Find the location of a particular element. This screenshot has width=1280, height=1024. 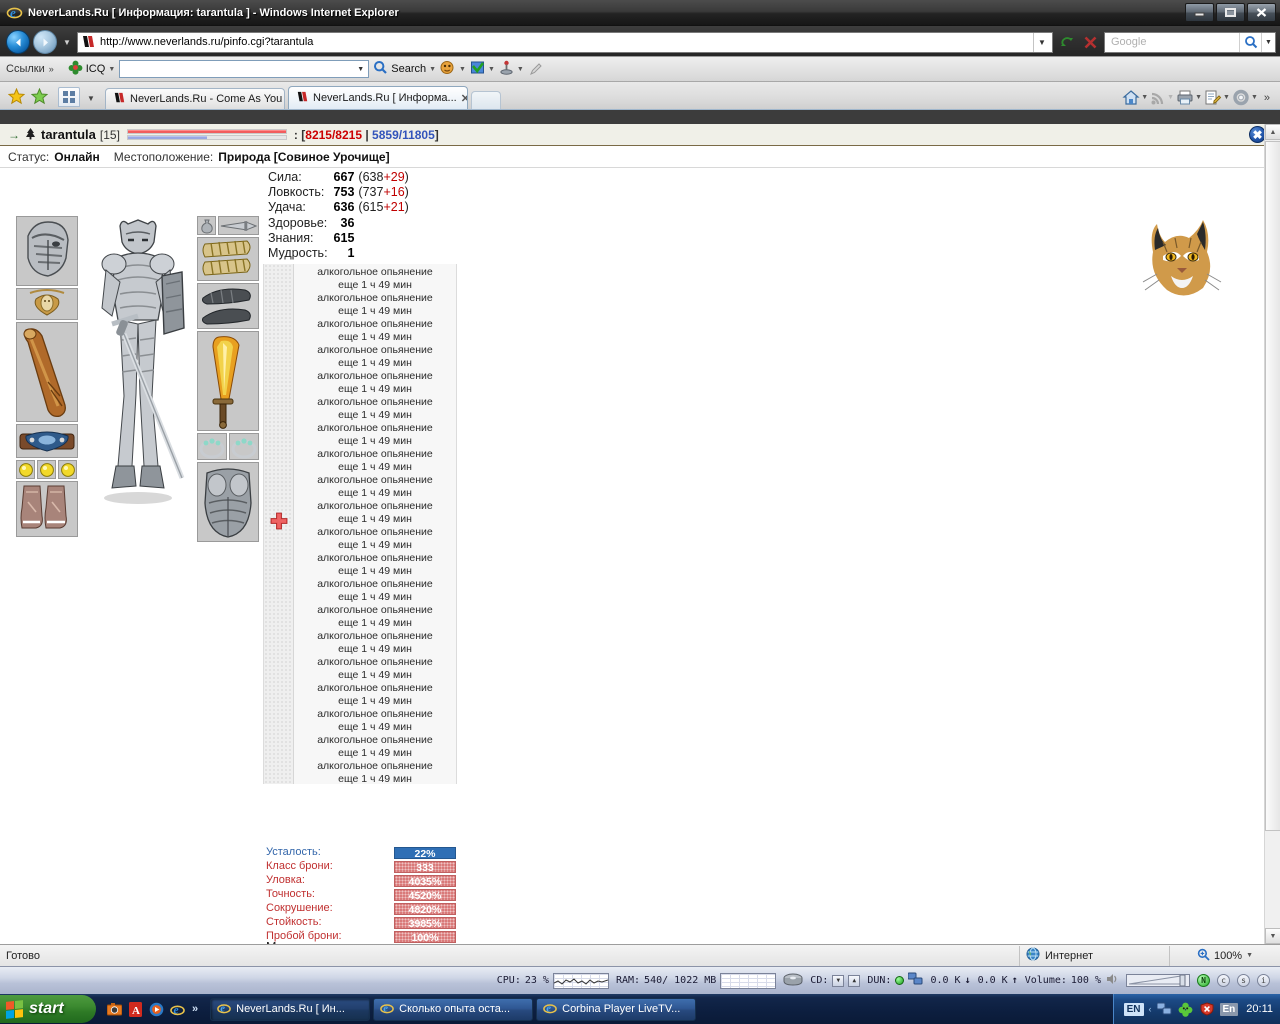

feeds-caret-icon: ▼ is located at coordinates (1170, 97).